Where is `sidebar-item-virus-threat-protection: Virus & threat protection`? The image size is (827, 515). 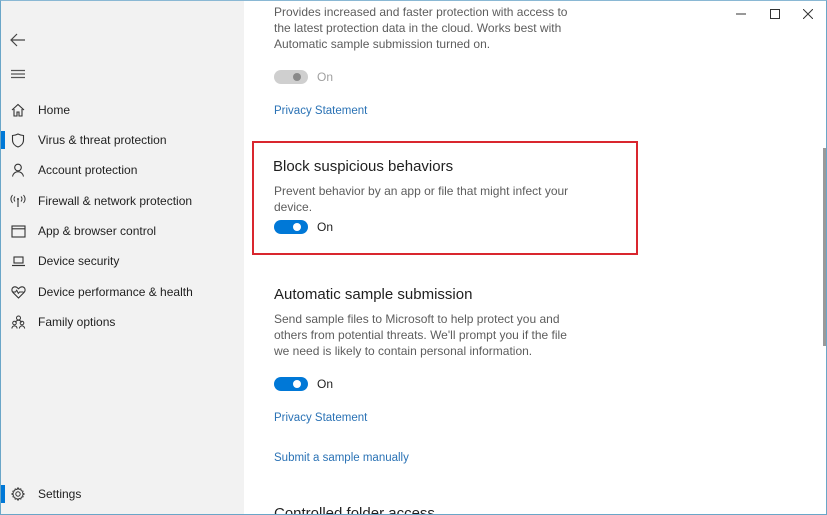
sidebar-item-virus-threat-protection: Virus & threat protection is located at coordinates (122, 140).